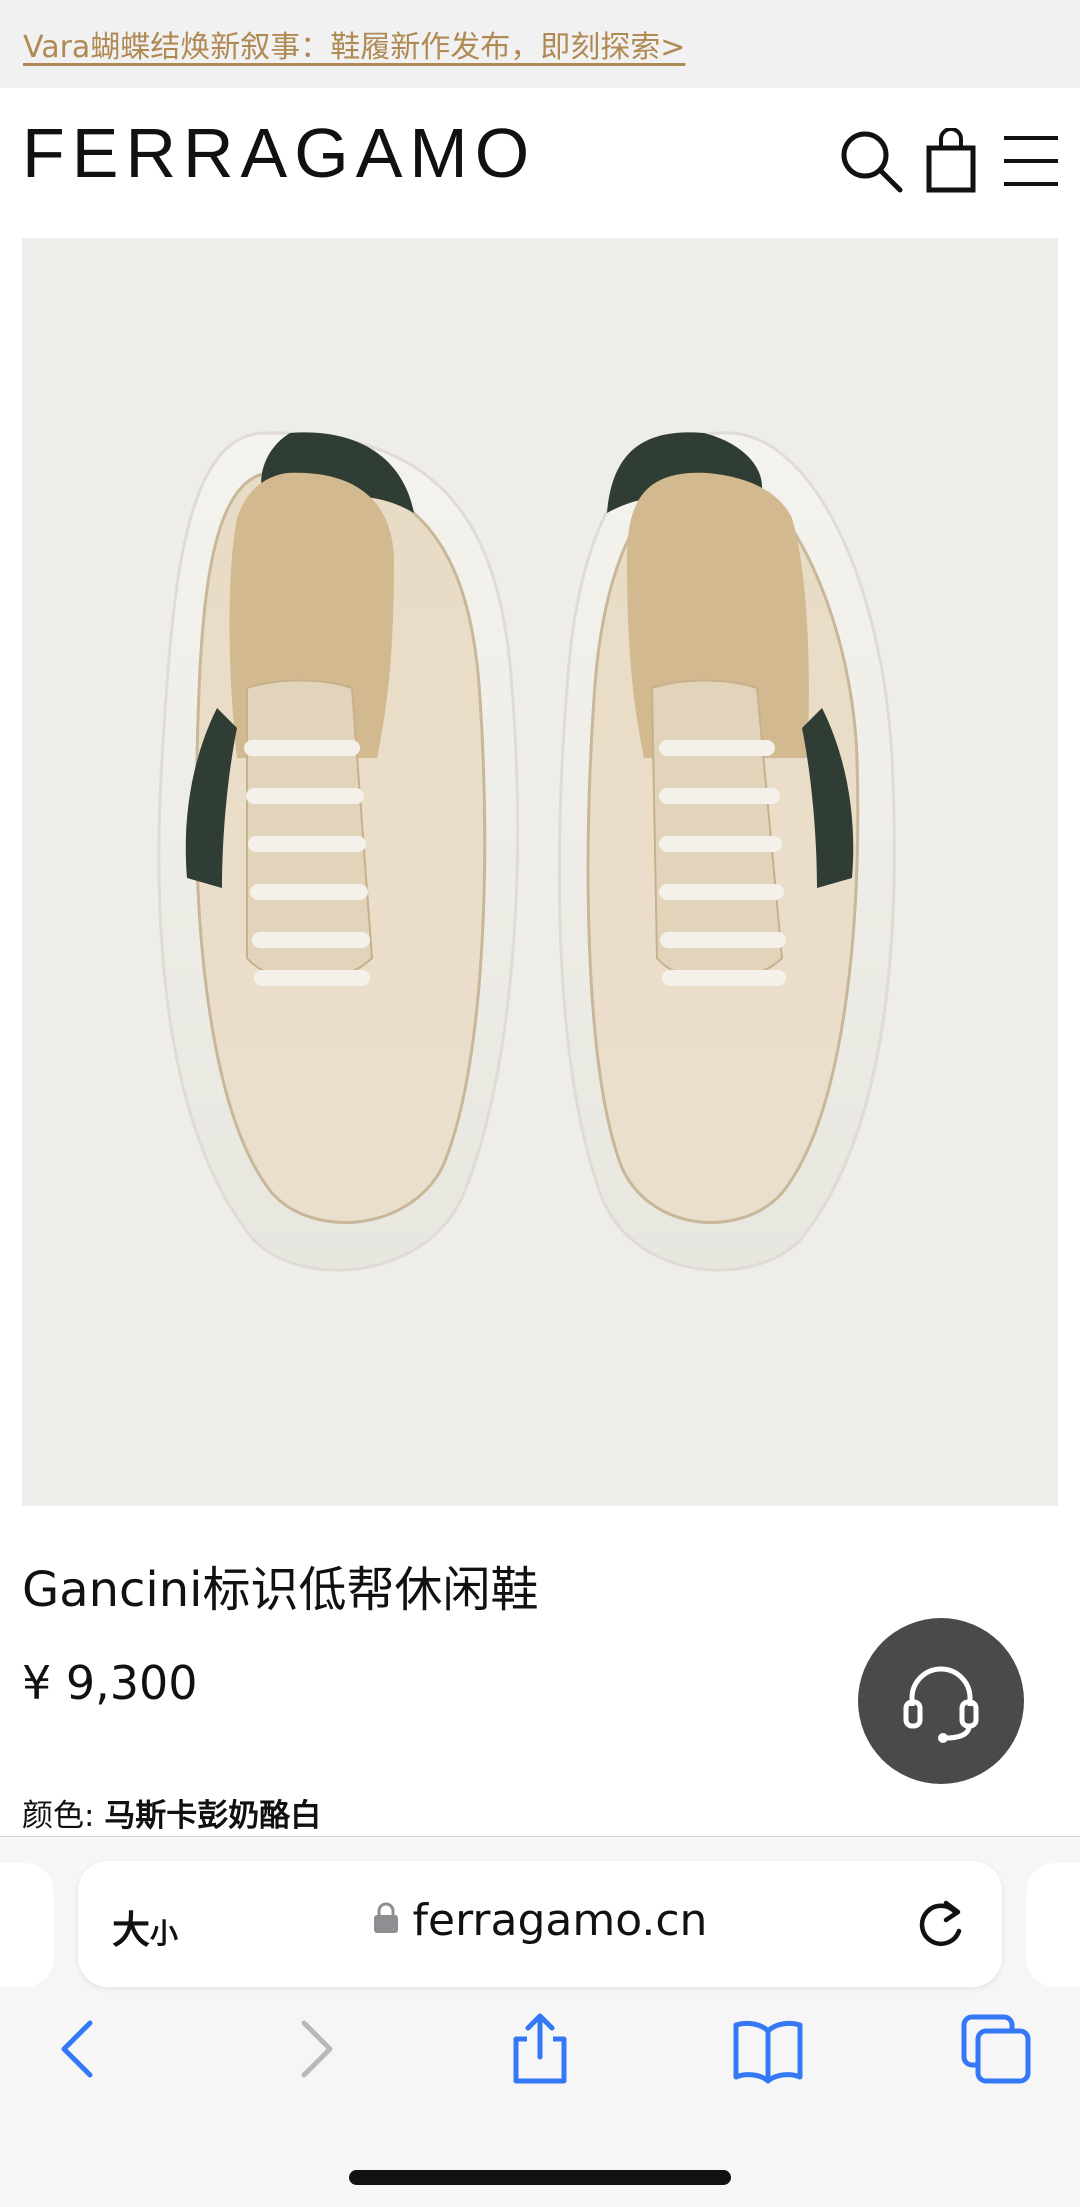 The image size is (1080, 2207). Describe the element at coordinates (27, 1925) in the screenshot. I see `previous-tab-preview` at that location.